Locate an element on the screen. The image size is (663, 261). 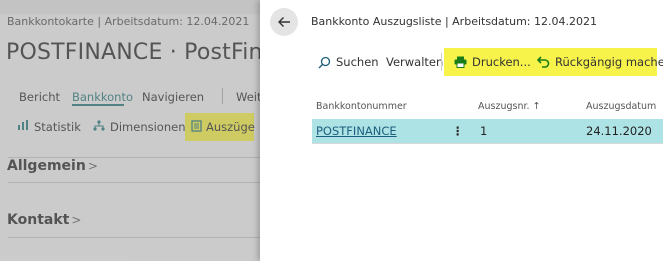
table-row: POSTFINANCE ⋮ 1 24.11.2020 is located at coordinates (487, 131).